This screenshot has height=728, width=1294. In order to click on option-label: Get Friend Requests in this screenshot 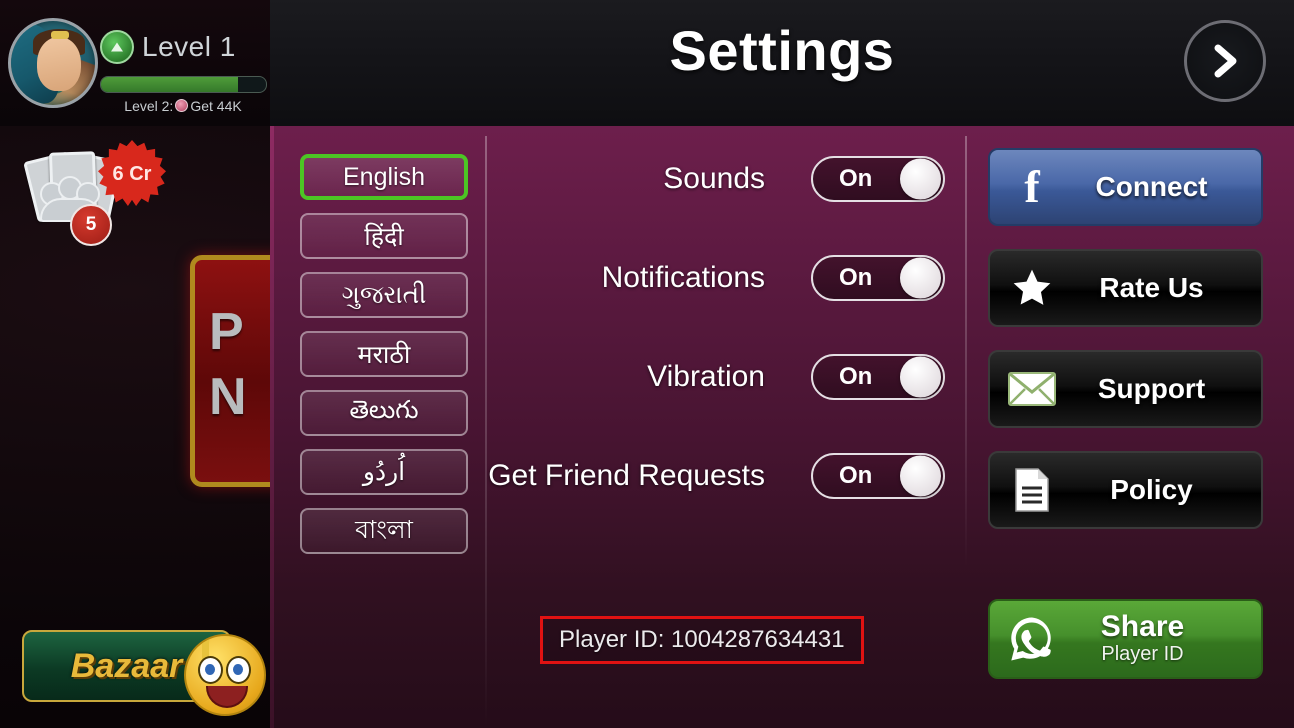, I will do `click(626, 475)`.